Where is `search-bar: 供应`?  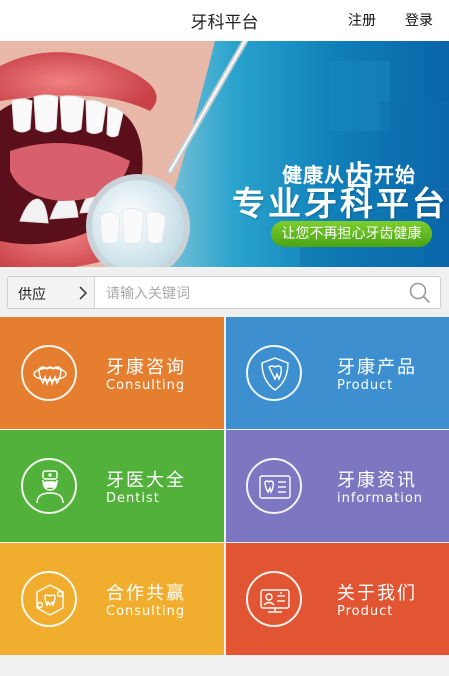
search-bar: 供应 is located at coordinates (224, 292).